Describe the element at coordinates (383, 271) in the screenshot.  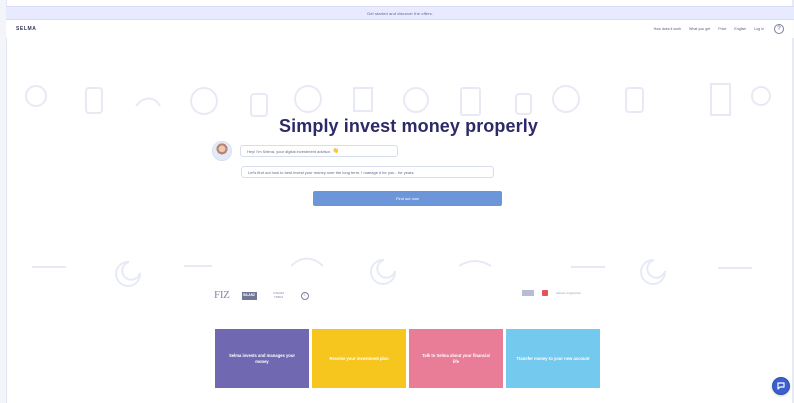
I see `bg-moon-2-icon` at that location.